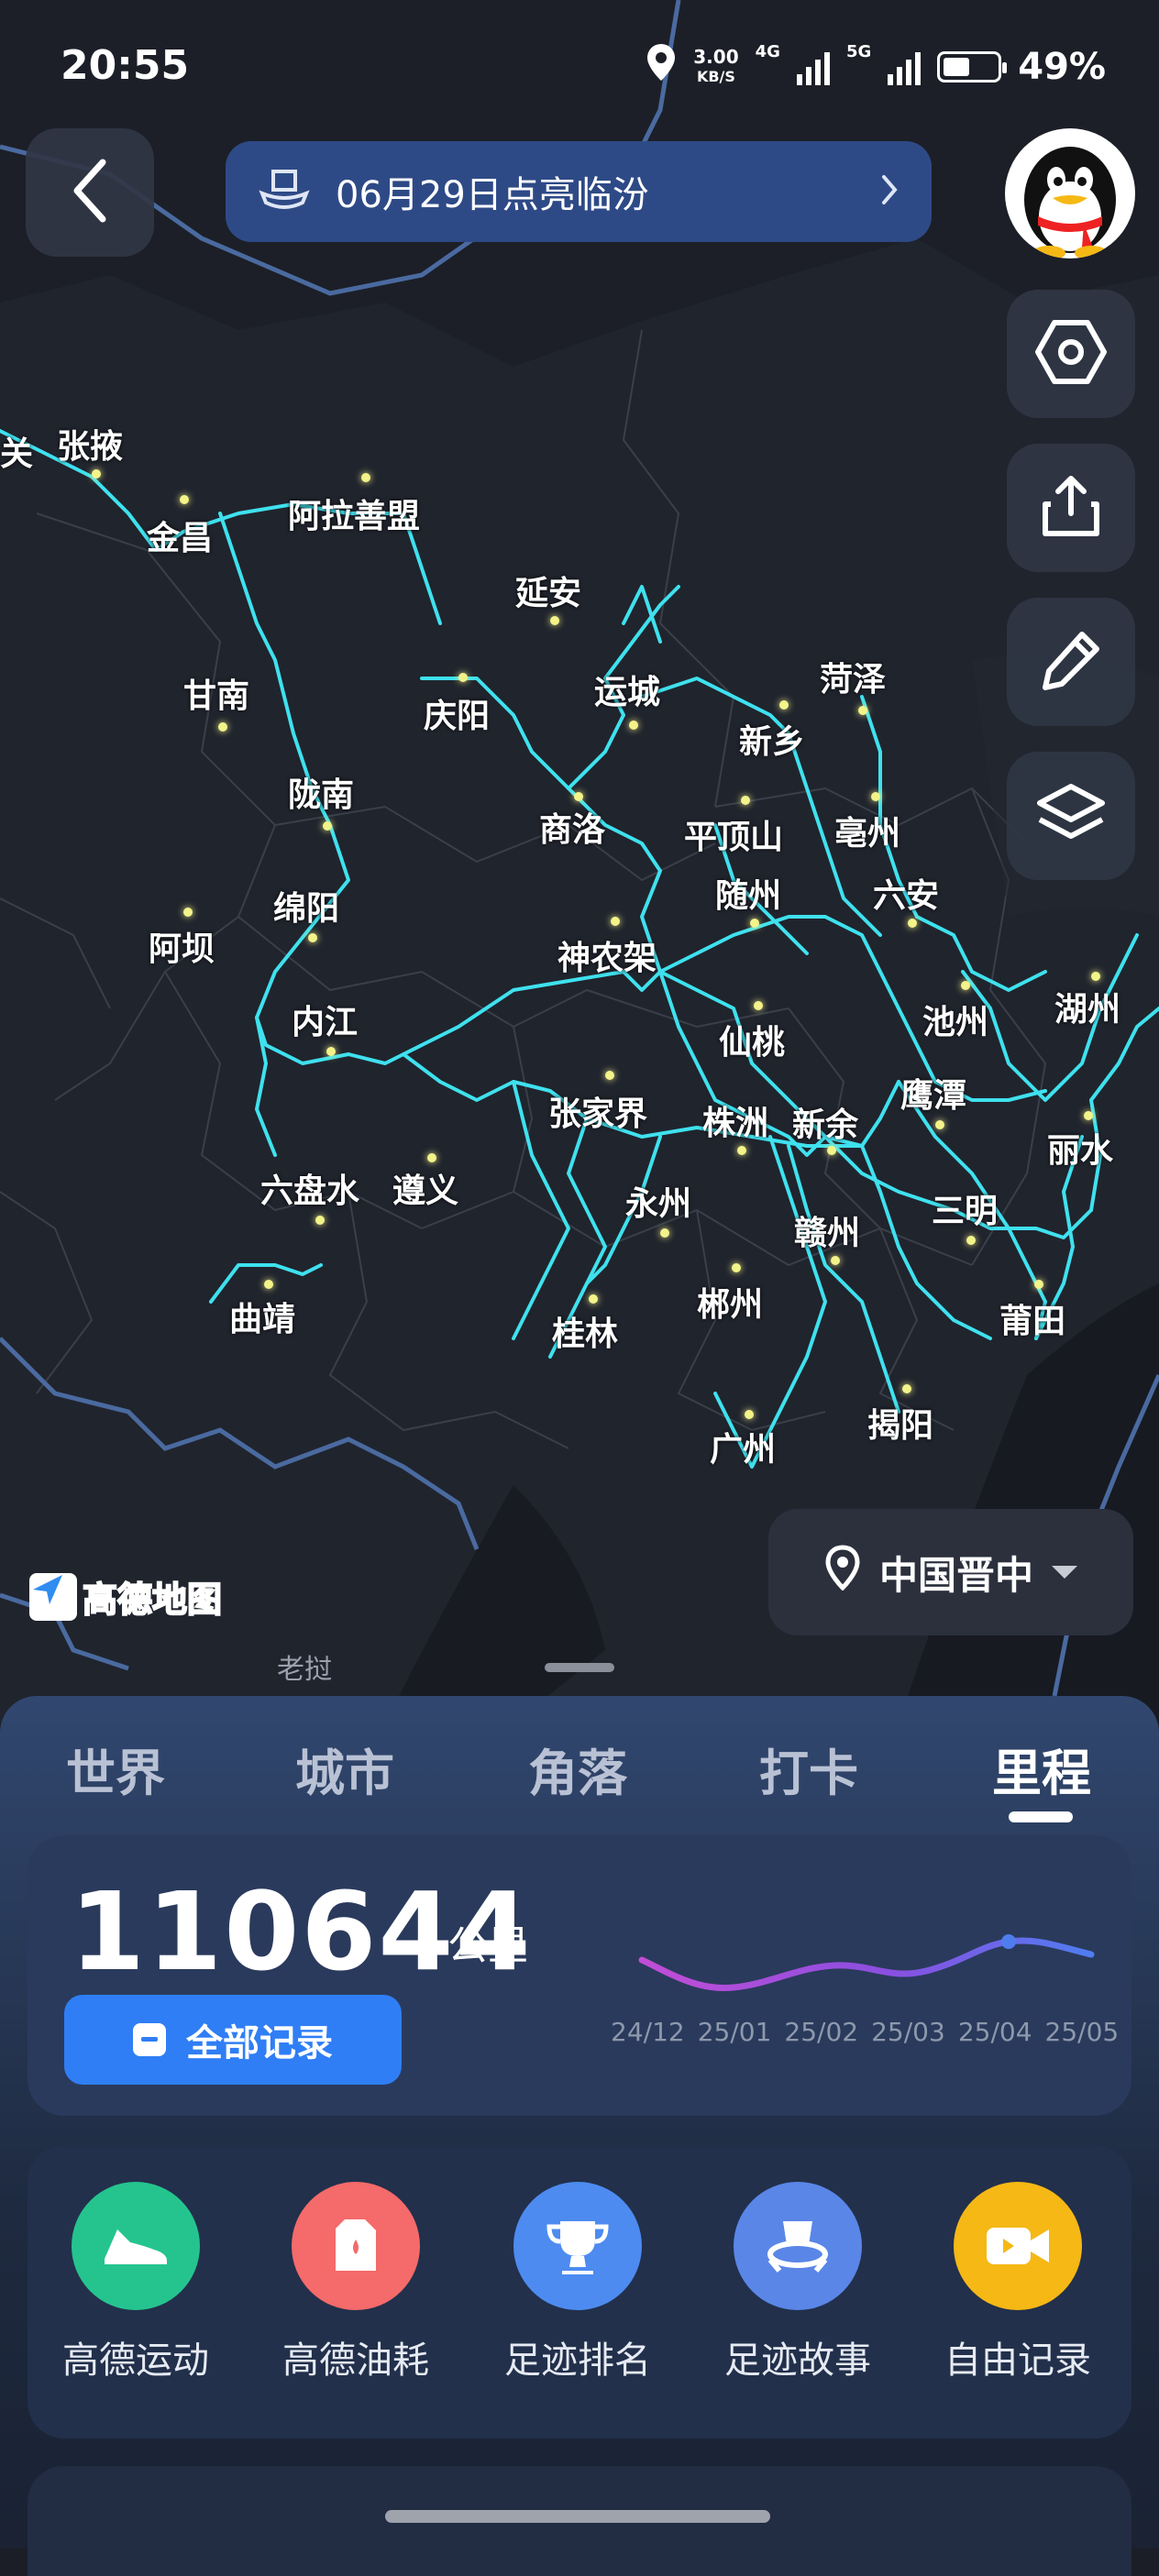 The image size is (1159, 2576). Describe the element at coordinates (344, 1769) in the screenshot. I see `tab-city: 城市` at that location.